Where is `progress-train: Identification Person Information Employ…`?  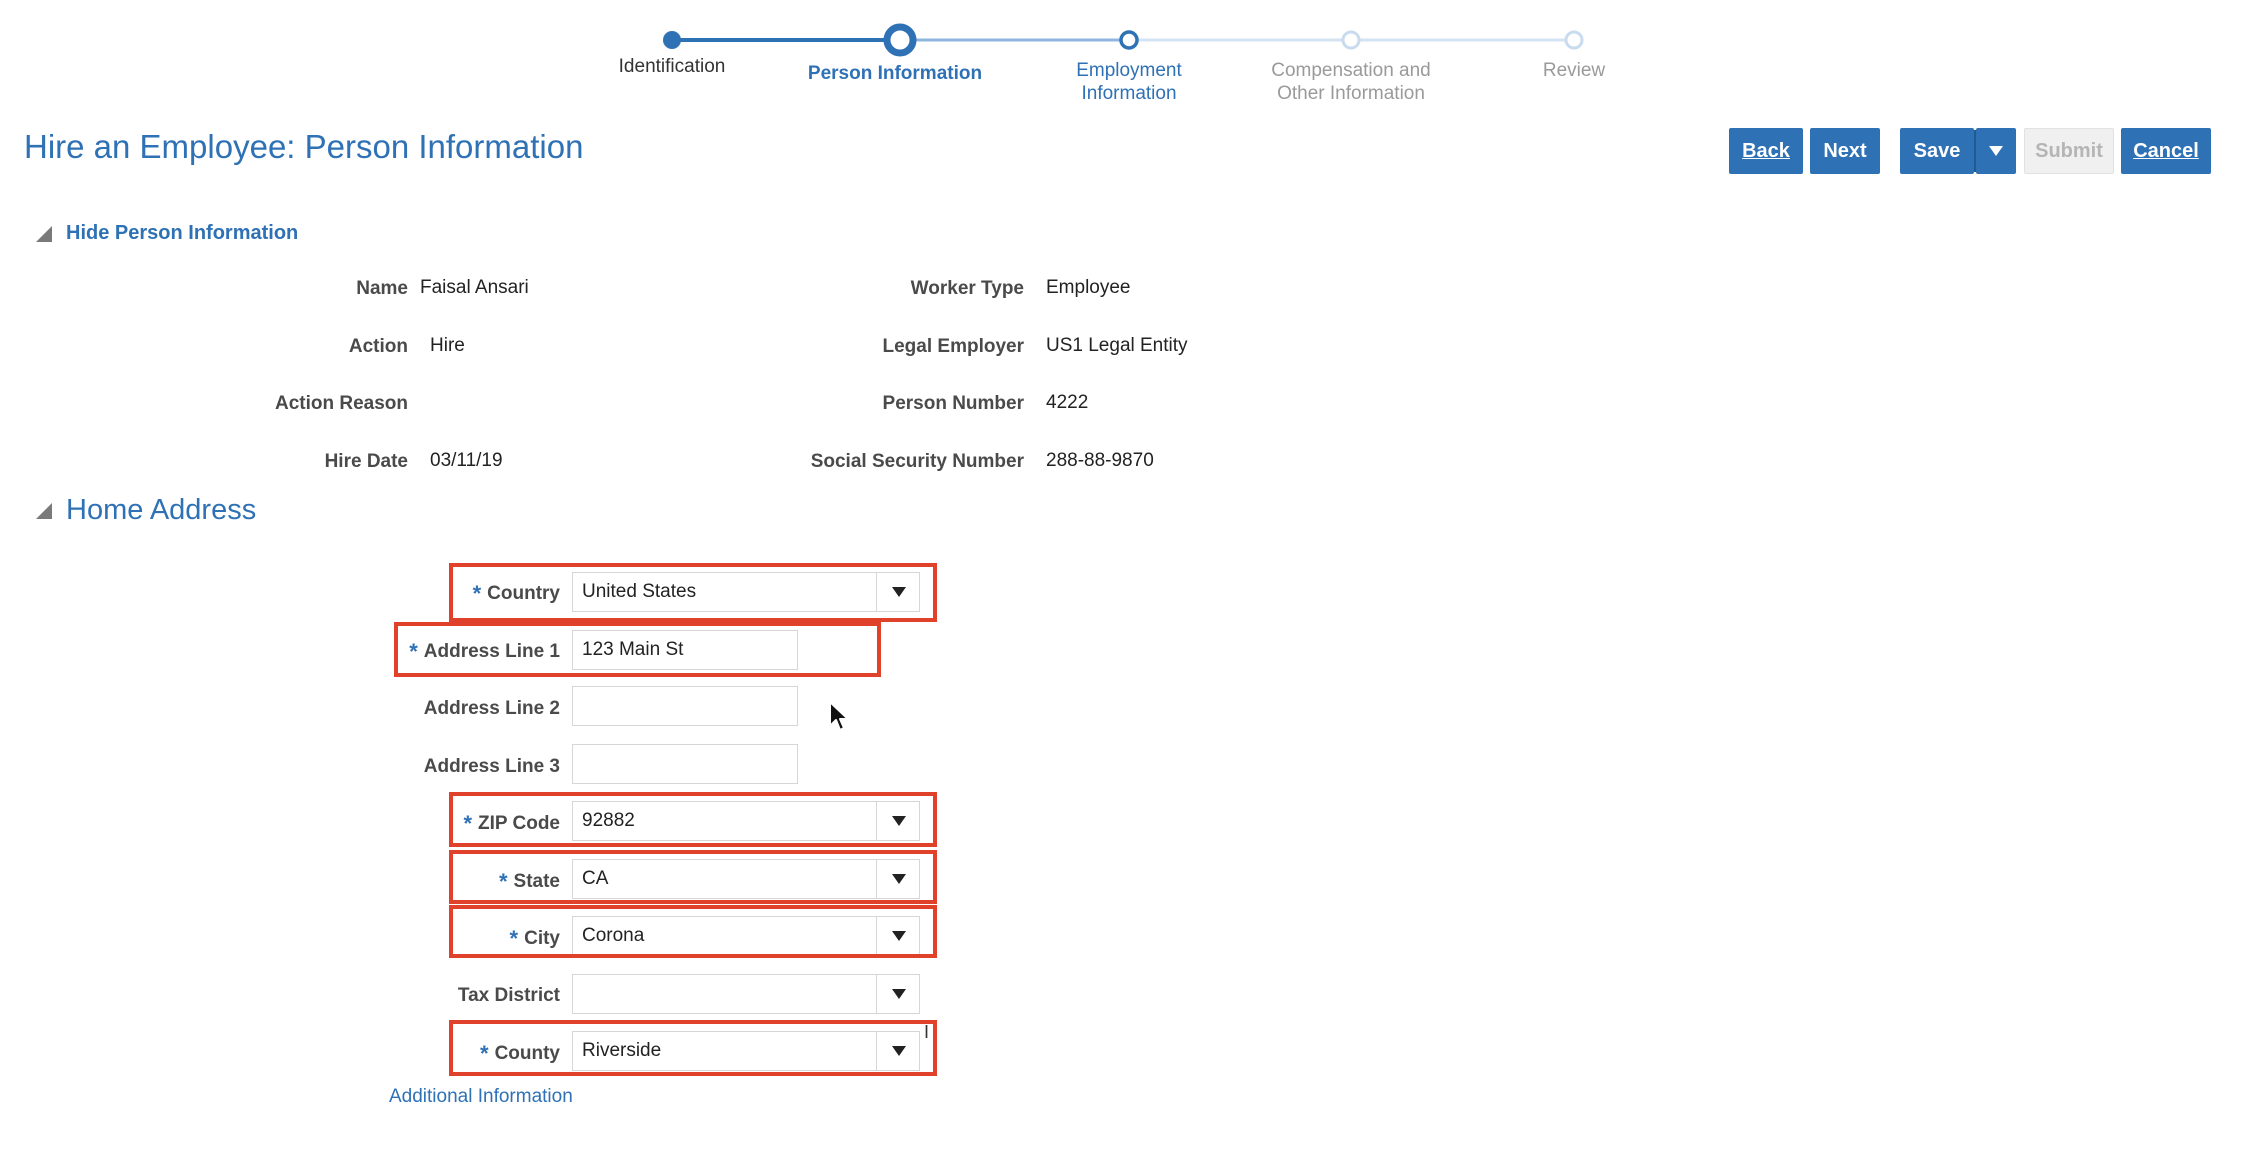 progress-train: Identification Person Information Employ… is located at coordinates (1126, 60).